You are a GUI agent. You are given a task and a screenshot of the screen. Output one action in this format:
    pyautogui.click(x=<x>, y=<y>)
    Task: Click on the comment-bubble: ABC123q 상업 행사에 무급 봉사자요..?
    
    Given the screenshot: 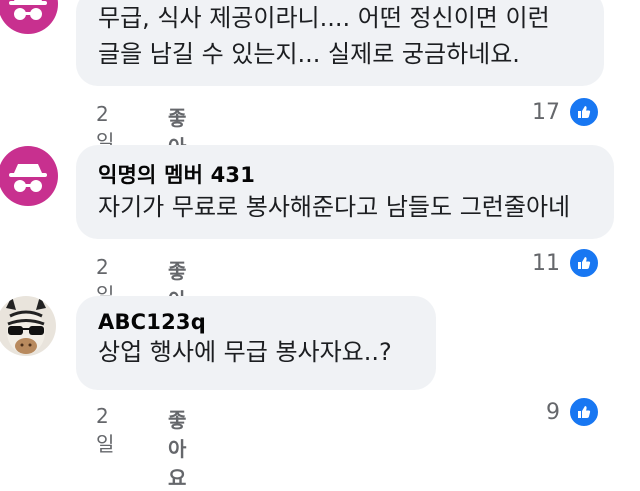 What is the action you would take?
    pyautogui.click(x=256, y=343)
    